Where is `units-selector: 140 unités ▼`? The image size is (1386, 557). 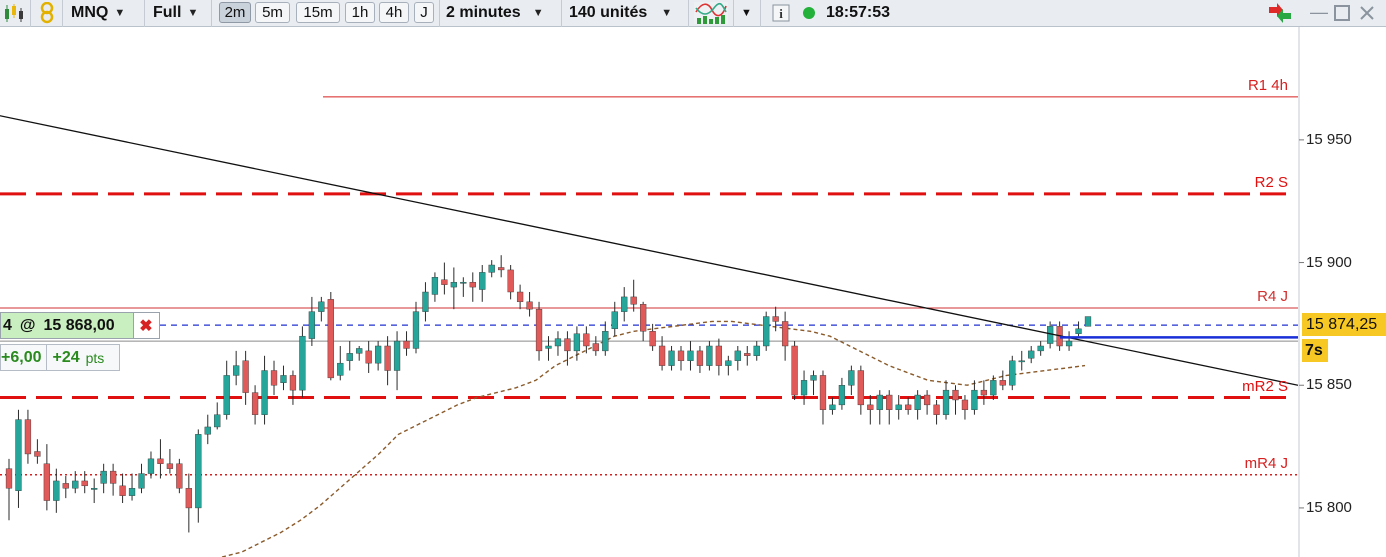 units-selector: 140 unités ▼ is located at coordinates (620, 12).